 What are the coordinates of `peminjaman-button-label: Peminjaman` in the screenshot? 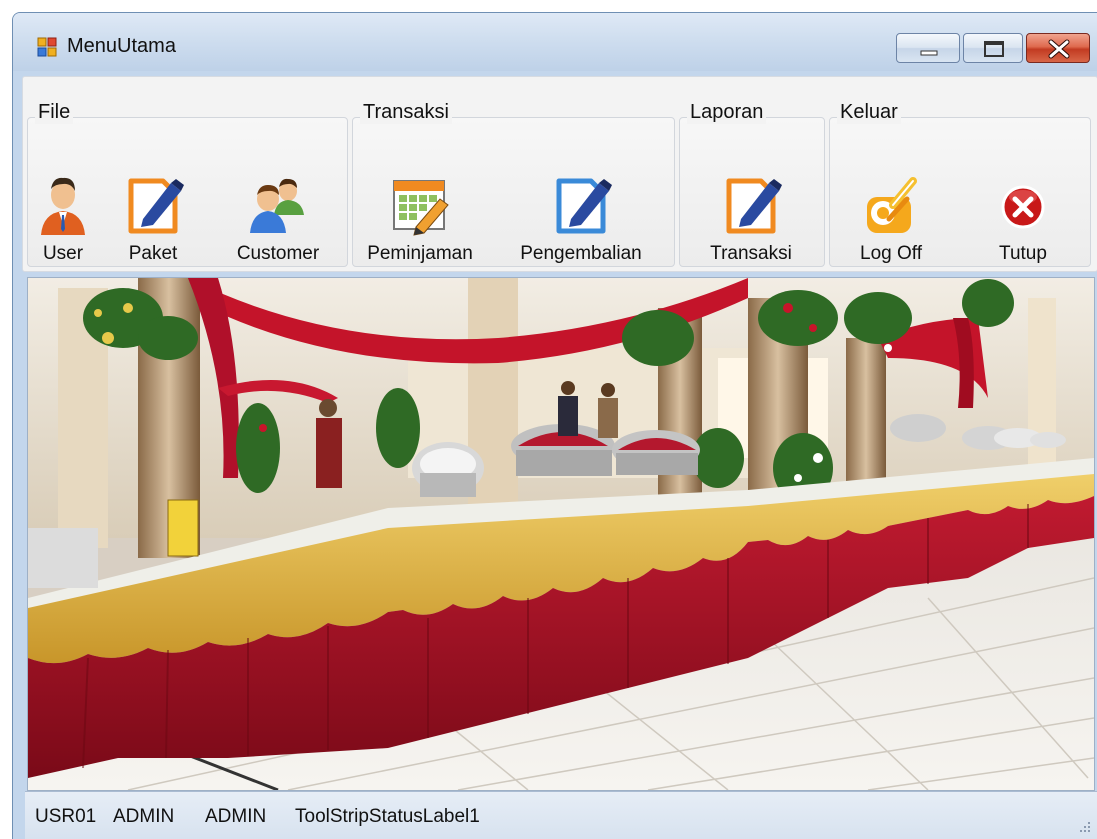 It's located at (420, 253).